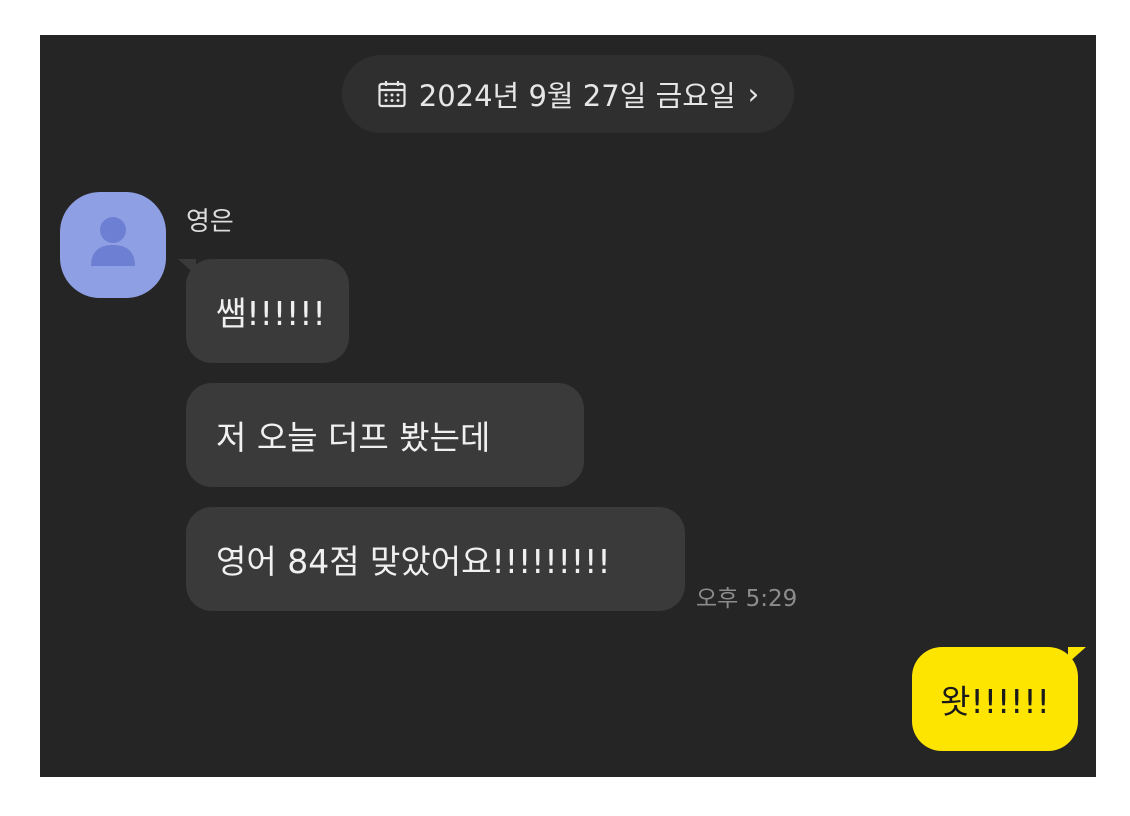 This screenshot has width=1130, height=816. Describe the element at coordinates (392, 94) in the screenshot. I see `calendar-icon` at that location.